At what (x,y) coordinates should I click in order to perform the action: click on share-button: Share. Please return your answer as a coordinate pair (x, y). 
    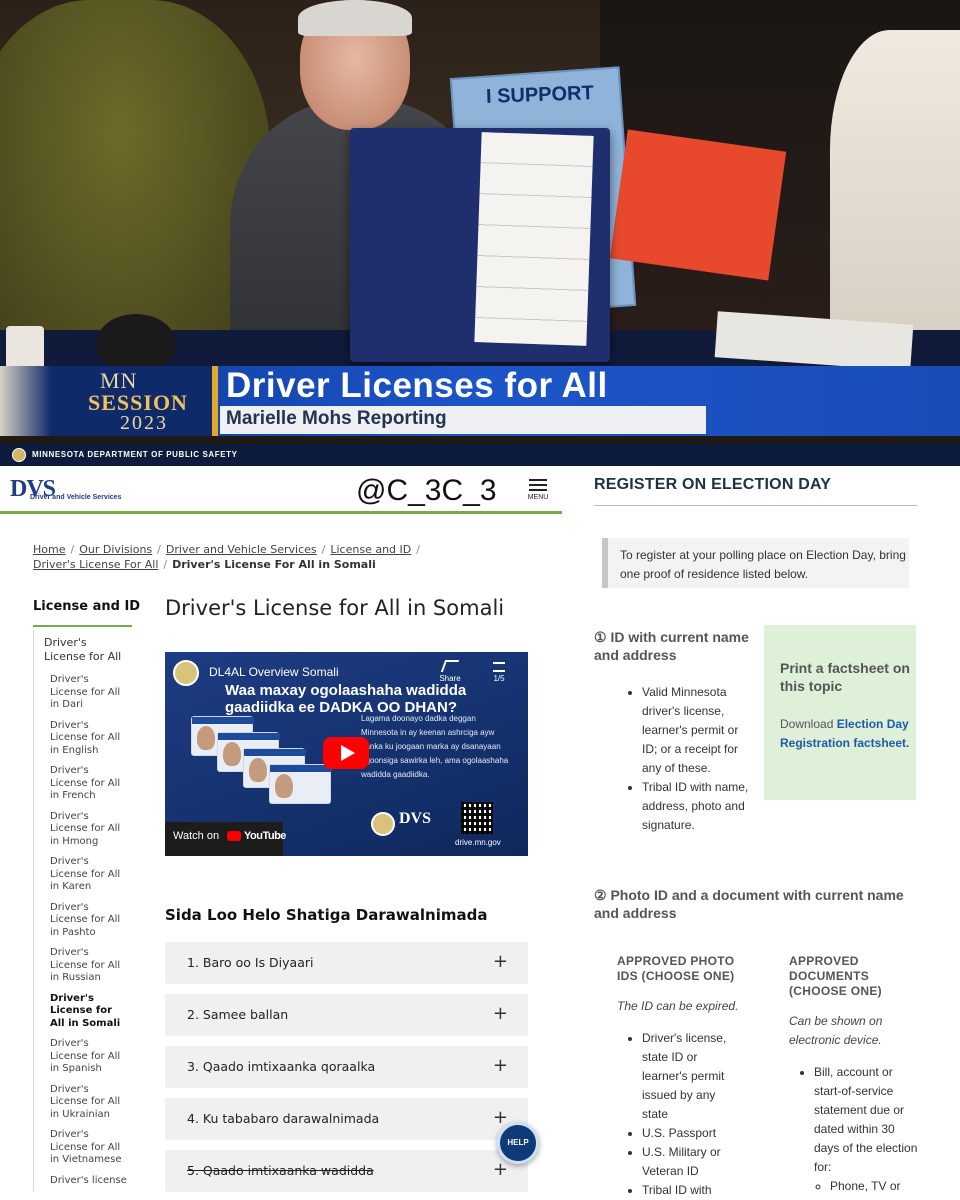
    Looking at the image, I should click on (450, 671).